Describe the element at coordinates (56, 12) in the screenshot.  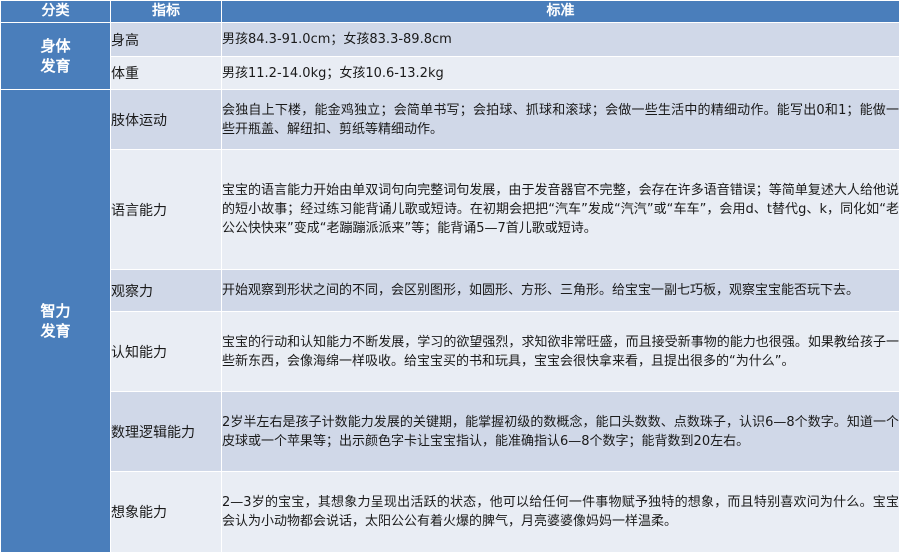
I see `header-category: 分类` at that location.